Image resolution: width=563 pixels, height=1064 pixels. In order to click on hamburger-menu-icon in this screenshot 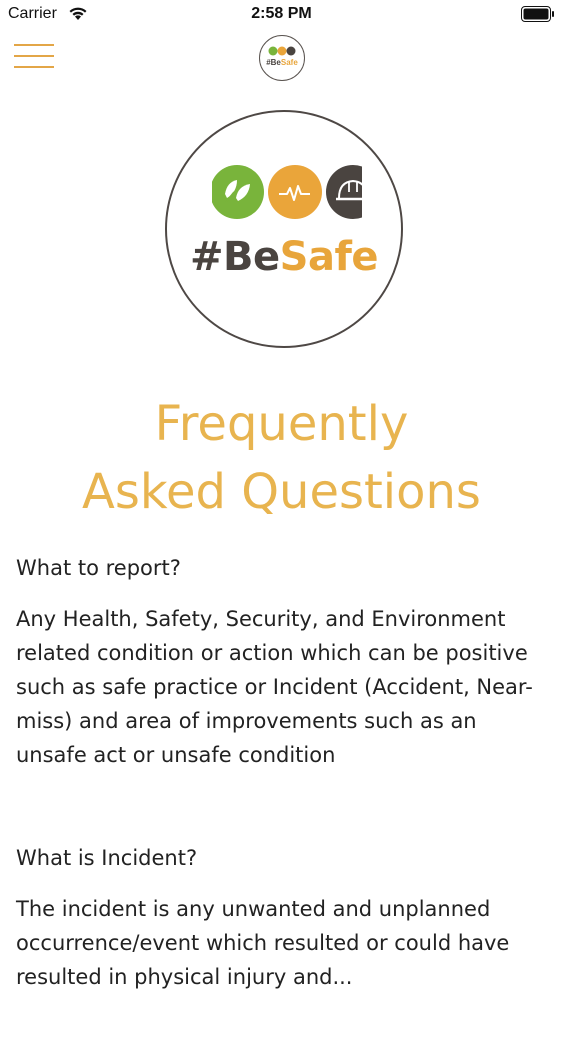, I will do `click(34, 56)`.